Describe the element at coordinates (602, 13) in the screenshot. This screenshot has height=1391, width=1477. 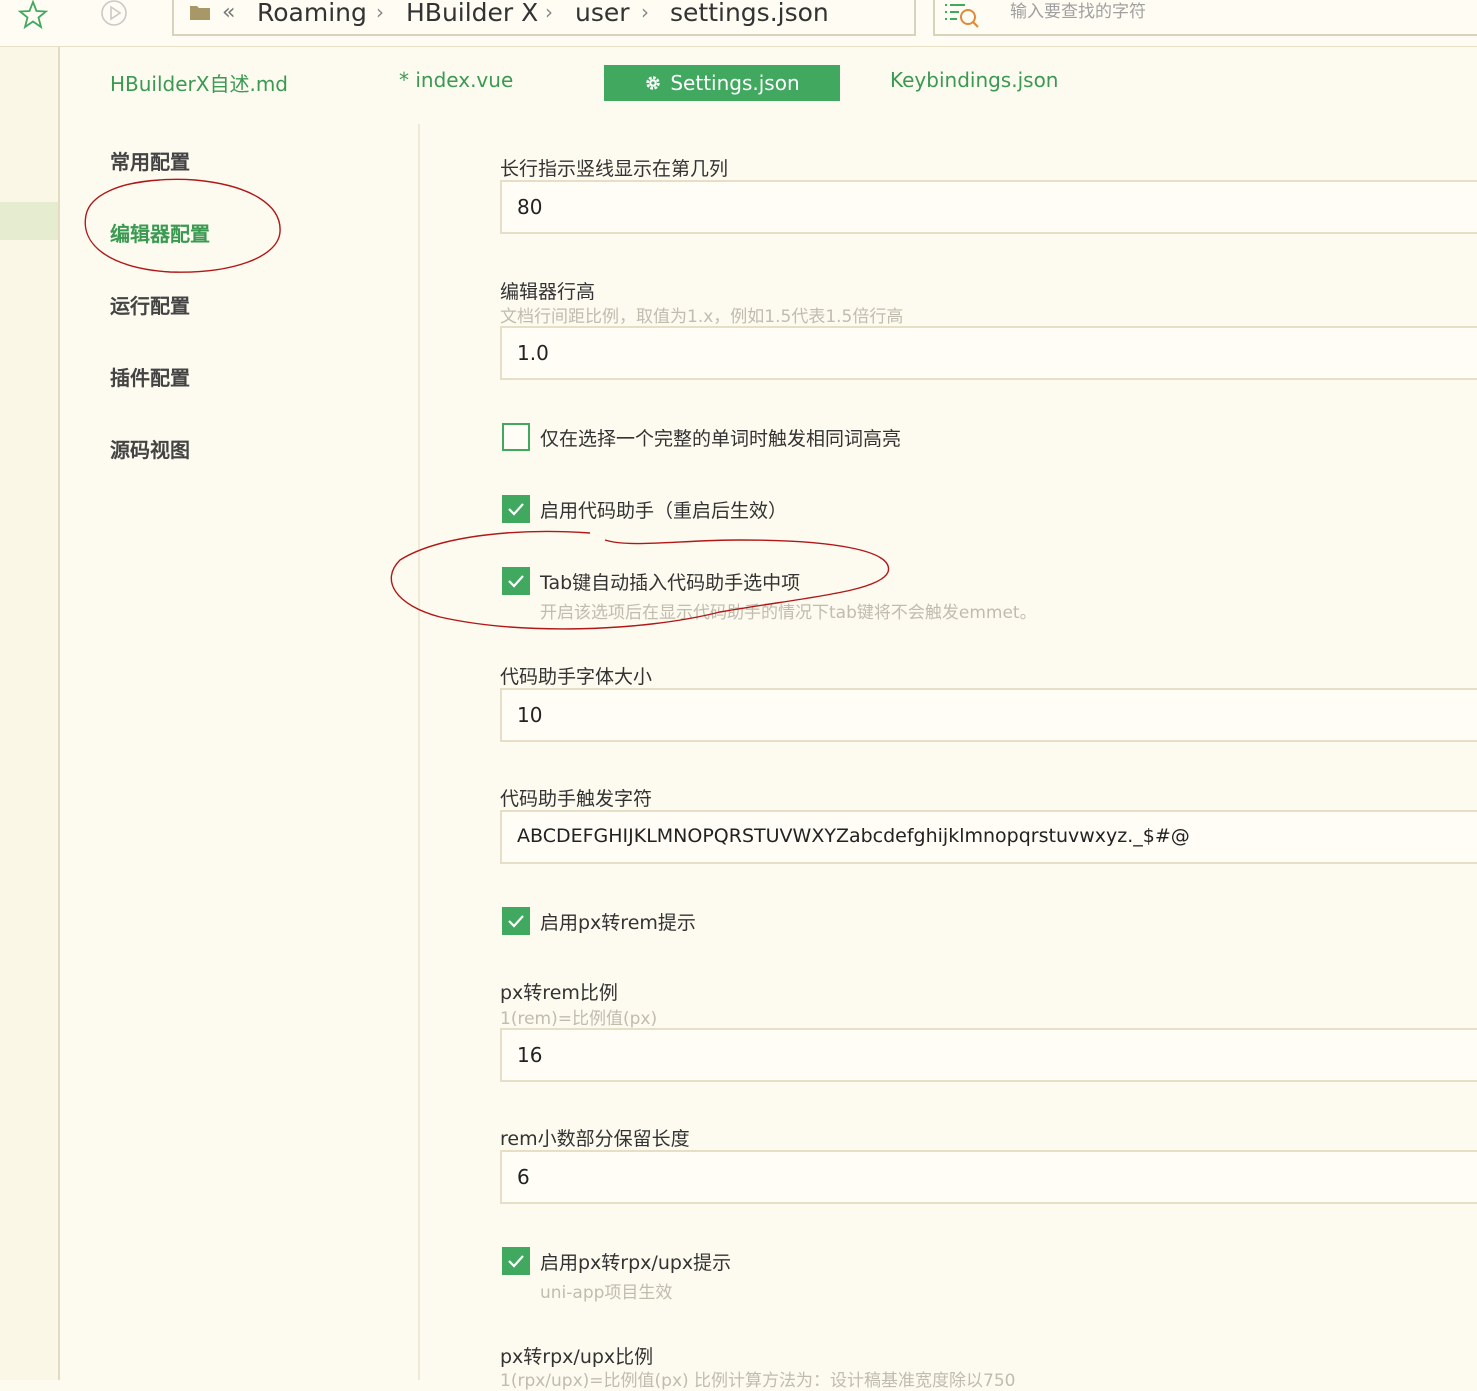
I see `breadcrumb-item-user: user` at that location.